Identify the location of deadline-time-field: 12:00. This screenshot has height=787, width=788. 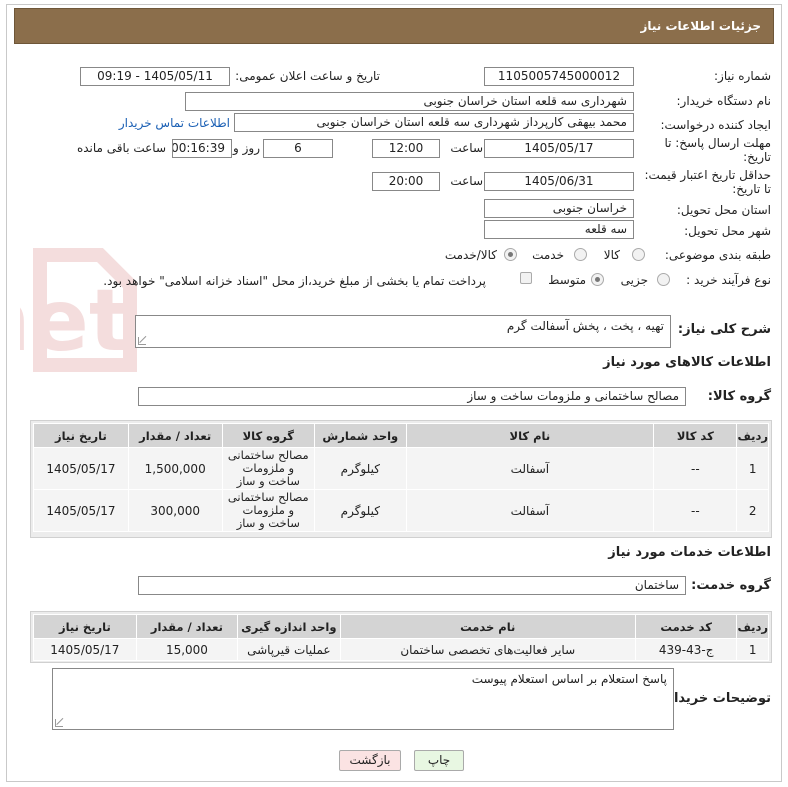
(406, 148).